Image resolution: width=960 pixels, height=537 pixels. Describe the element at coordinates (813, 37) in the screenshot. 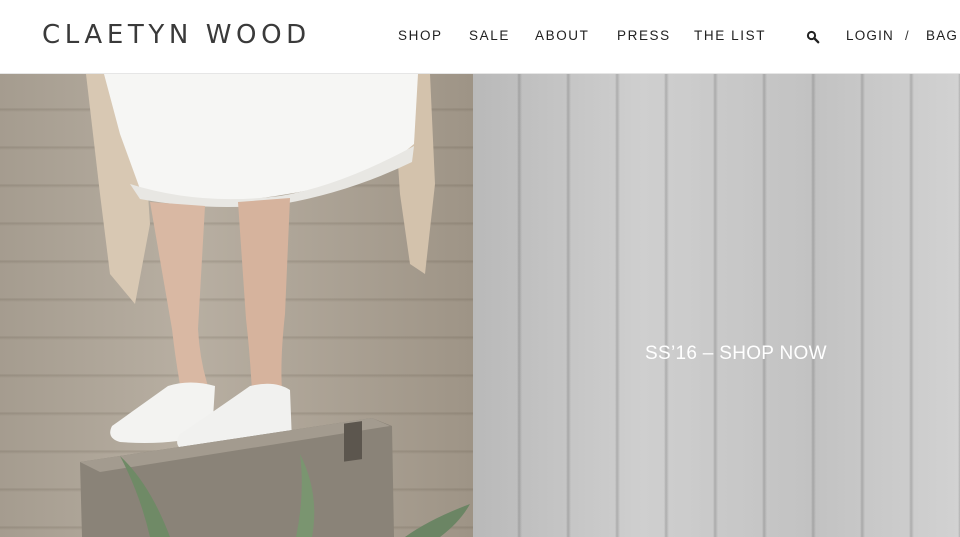

I see `search-icon` at that location.